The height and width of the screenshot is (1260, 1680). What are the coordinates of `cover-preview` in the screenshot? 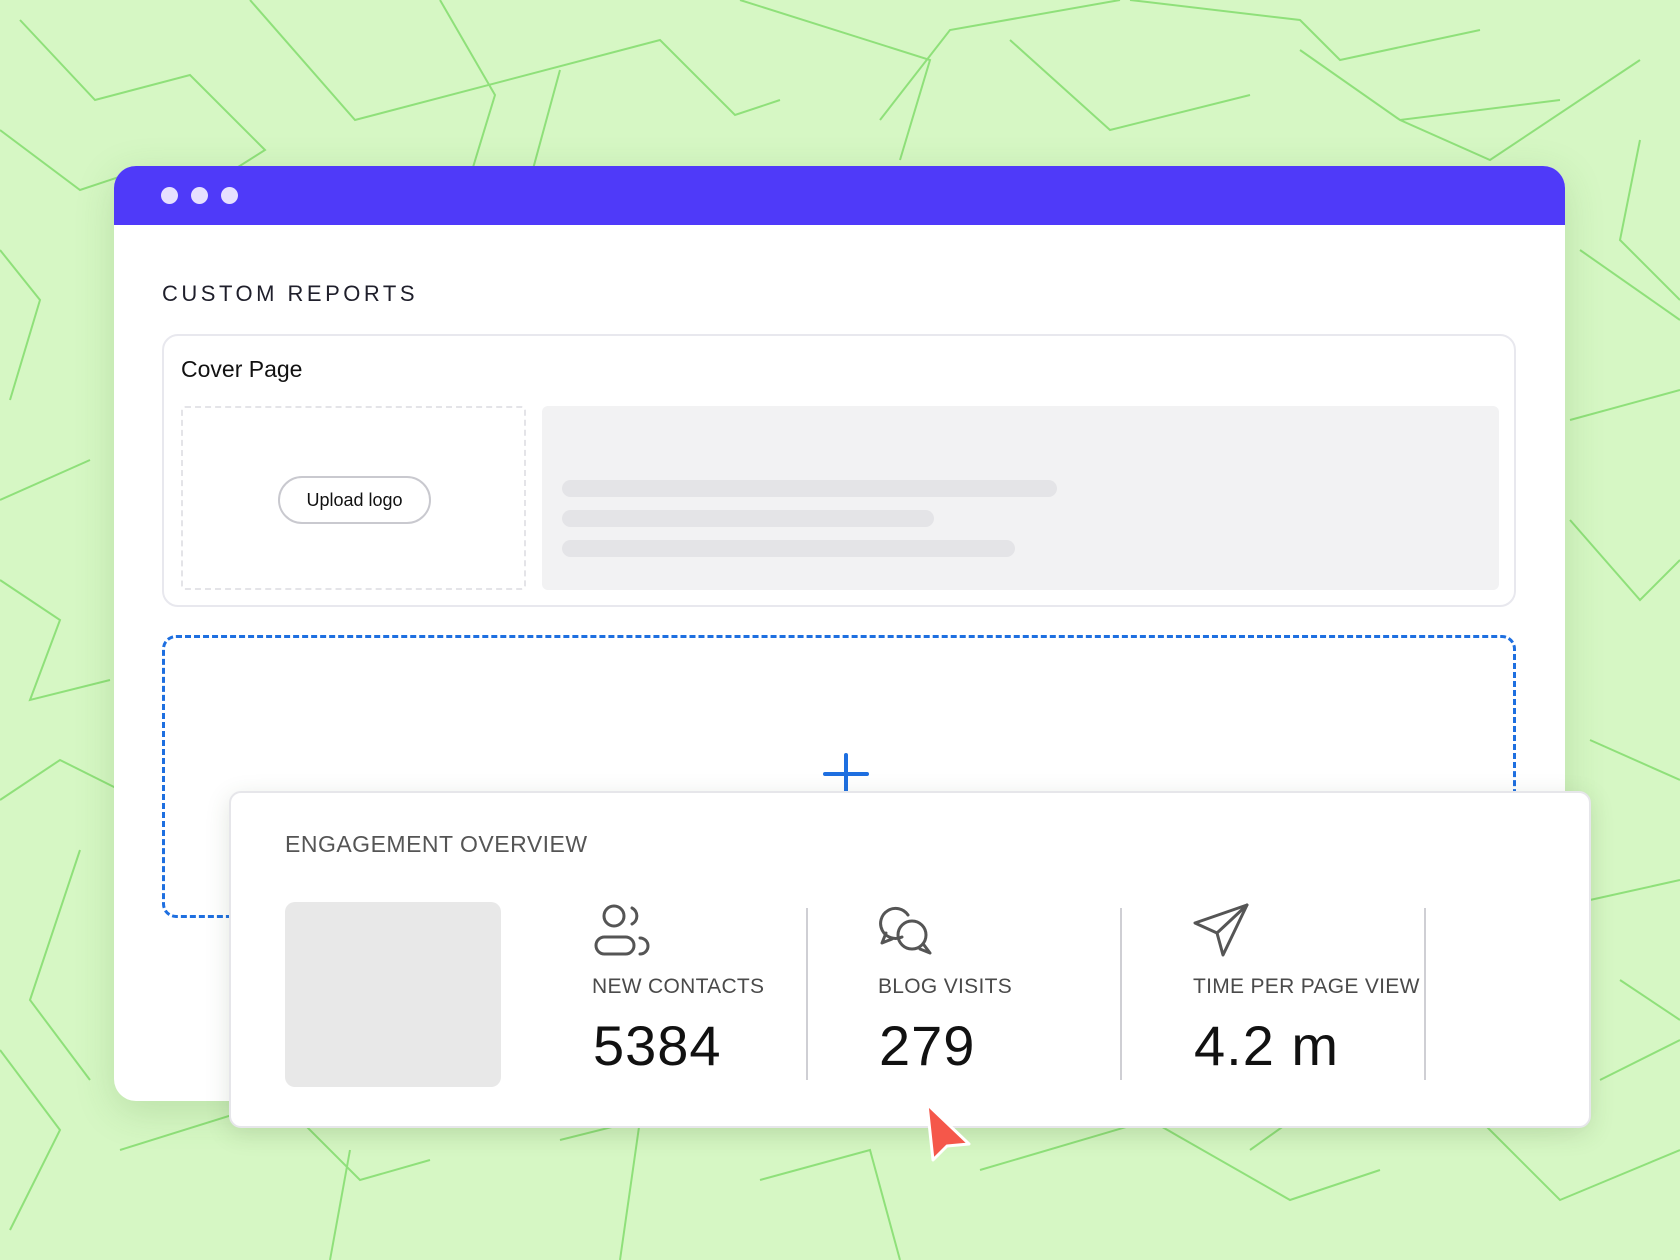 It's located at (1020, 498).